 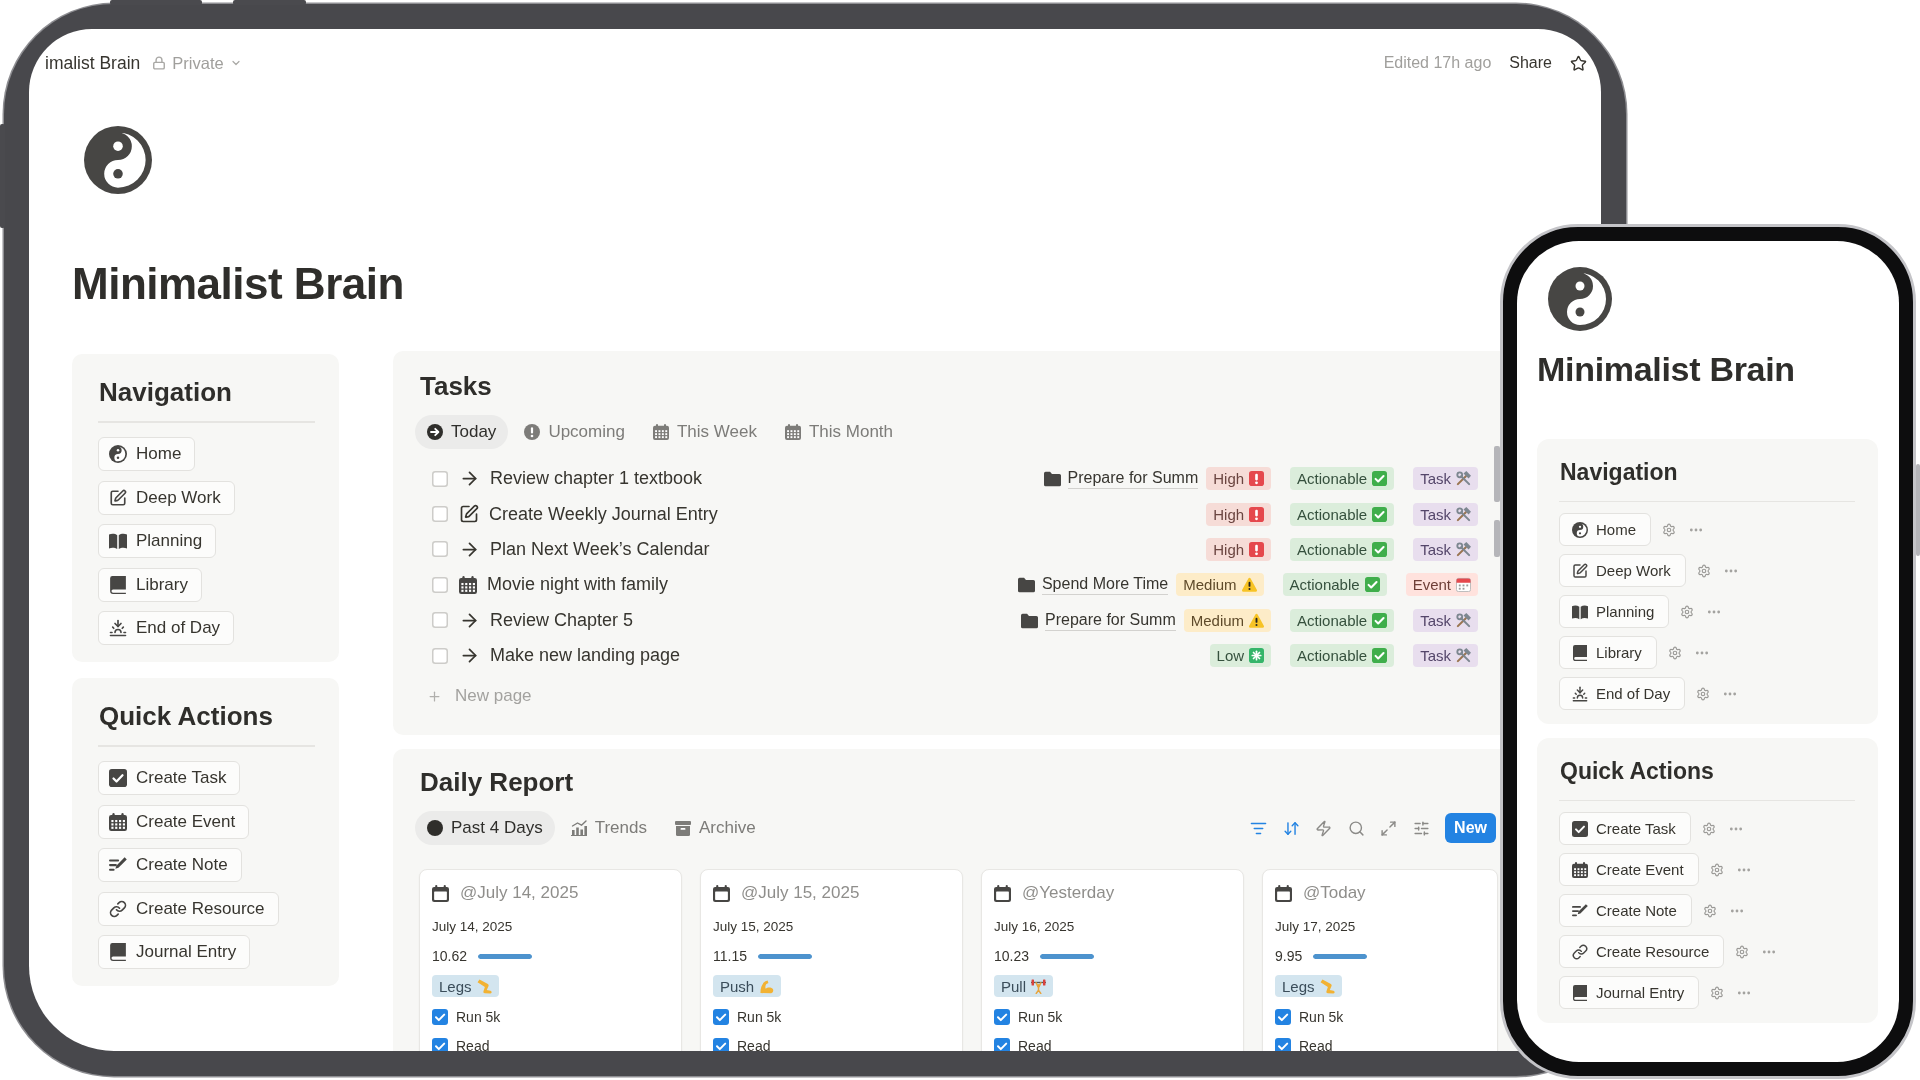 I want to click on tag-label: Task, so click(x=1435, y=549).